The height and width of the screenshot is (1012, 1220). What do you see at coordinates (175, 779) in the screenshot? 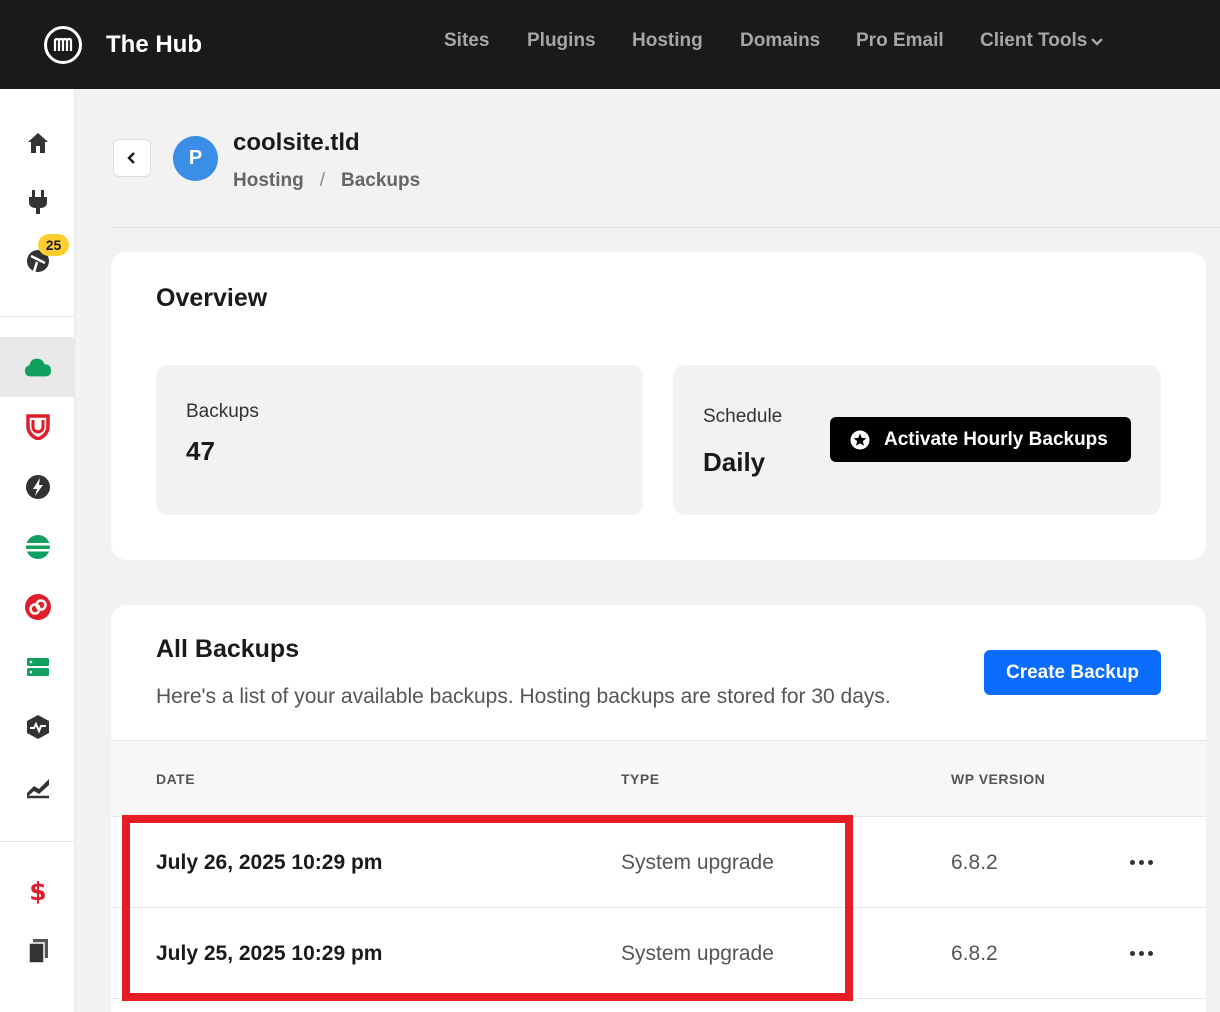
I see `column-date: DATE` at bounding box center [175, 779].